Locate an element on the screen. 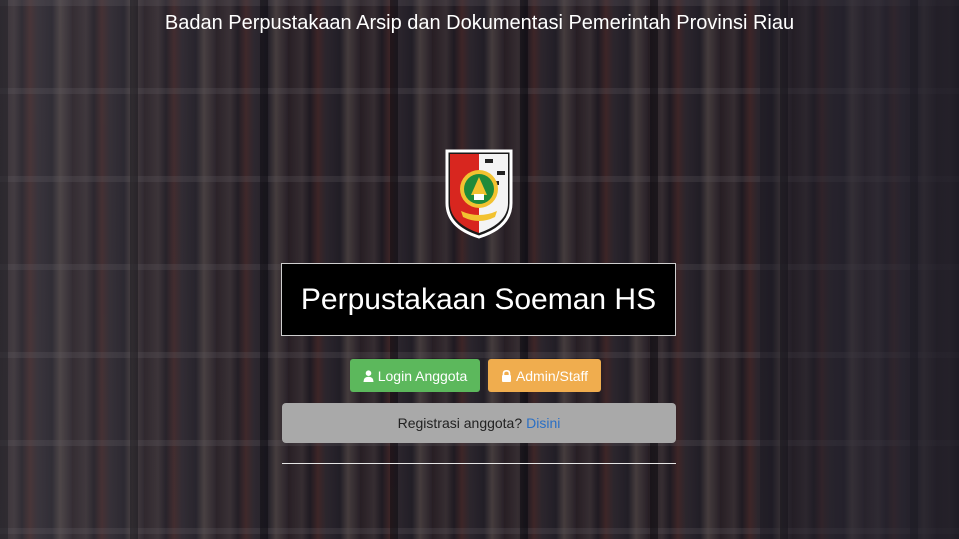  lock-icon is located at coordinates (506, 375).